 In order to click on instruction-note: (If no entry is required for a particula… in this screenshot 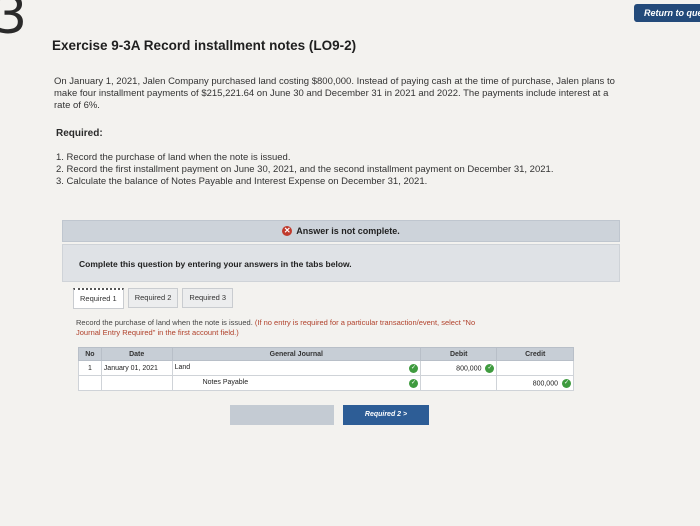, I will do `click(365, 322)`.